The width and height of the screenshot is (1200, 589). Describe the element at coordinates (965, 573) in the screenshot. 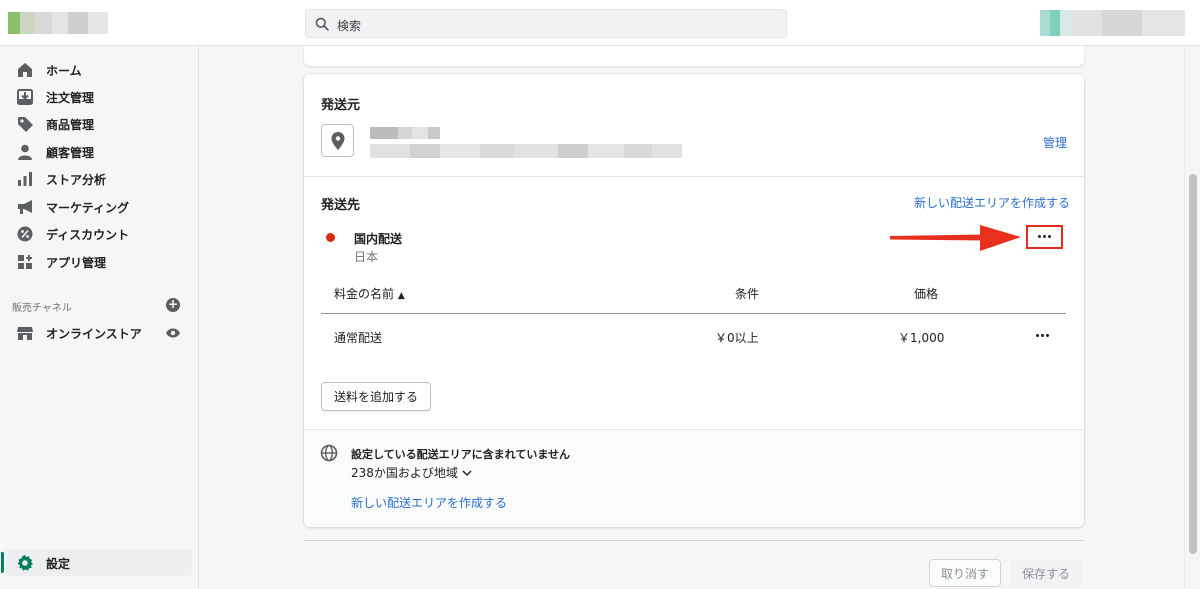

I see `cancel-button: 取り消す` at that location.